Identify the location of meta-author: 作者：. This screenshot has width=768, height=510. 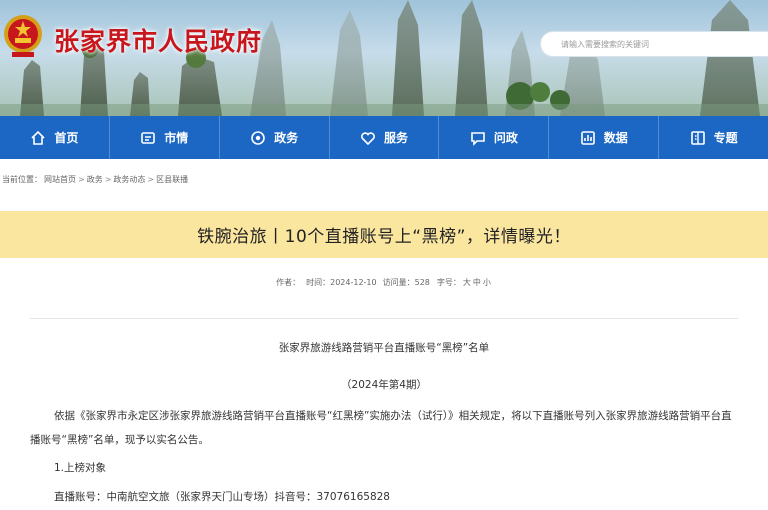
(288, 282).